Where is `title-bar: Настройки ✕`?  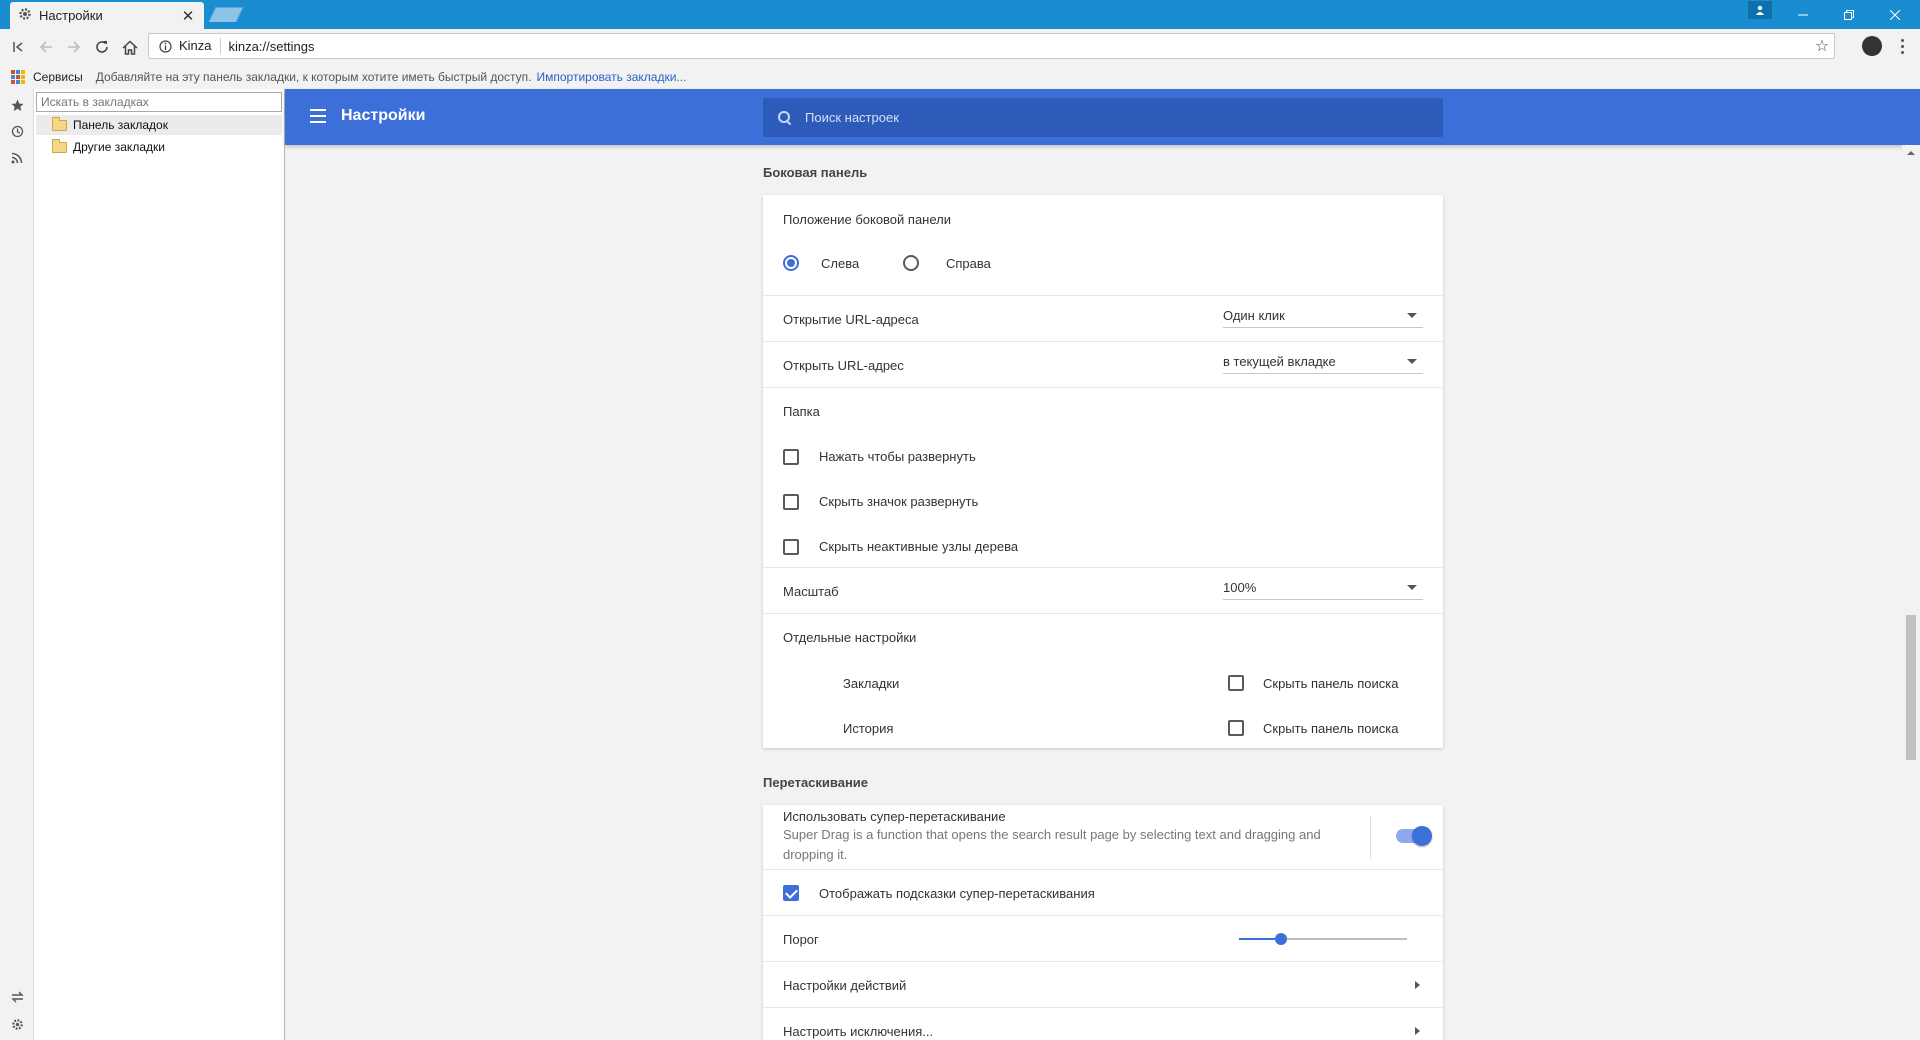 title-bar: Настройки ✕ is located at coordinates (960, 14).